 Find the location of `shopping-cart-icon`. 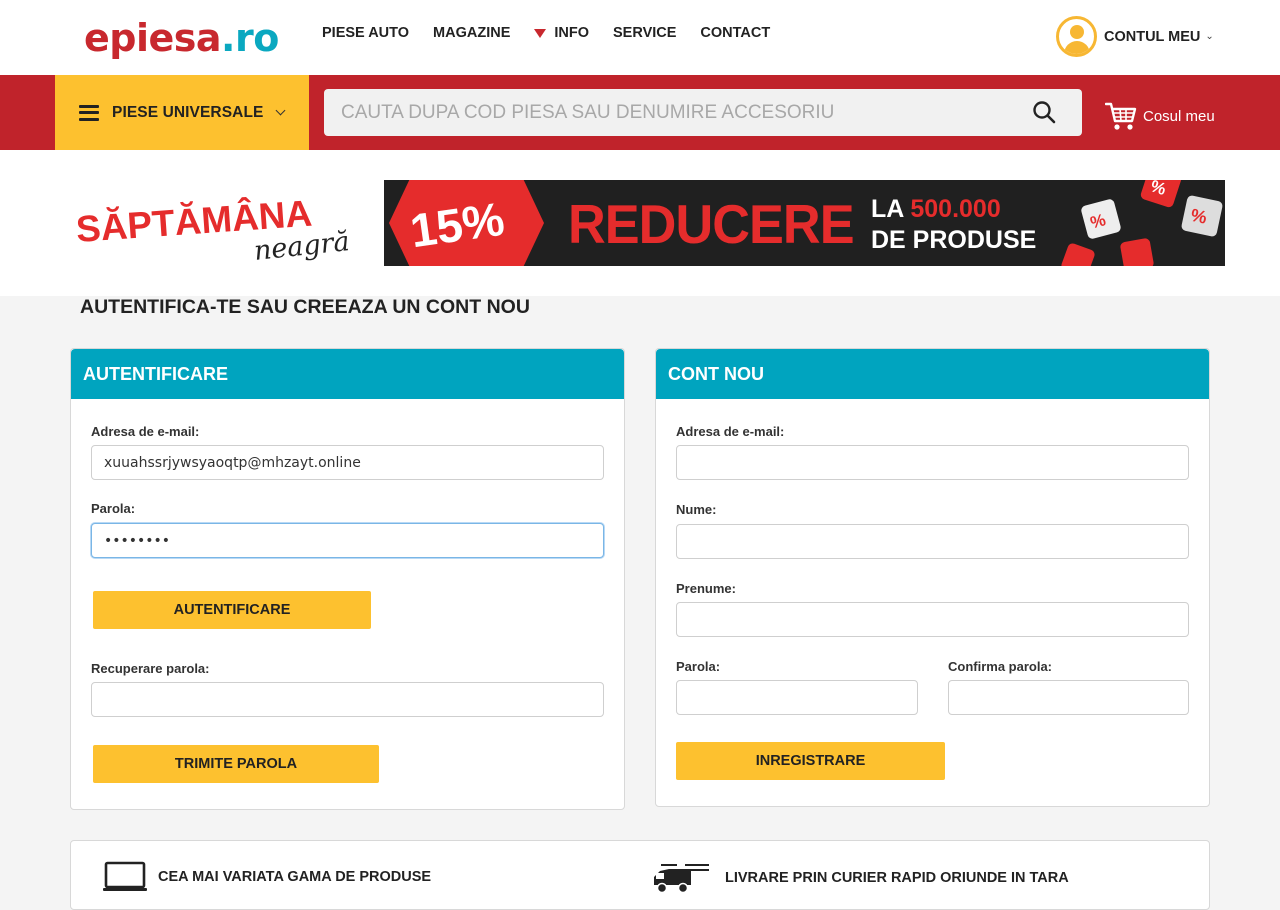

shopping-cart-icon is located at coordinates (1121, 116).